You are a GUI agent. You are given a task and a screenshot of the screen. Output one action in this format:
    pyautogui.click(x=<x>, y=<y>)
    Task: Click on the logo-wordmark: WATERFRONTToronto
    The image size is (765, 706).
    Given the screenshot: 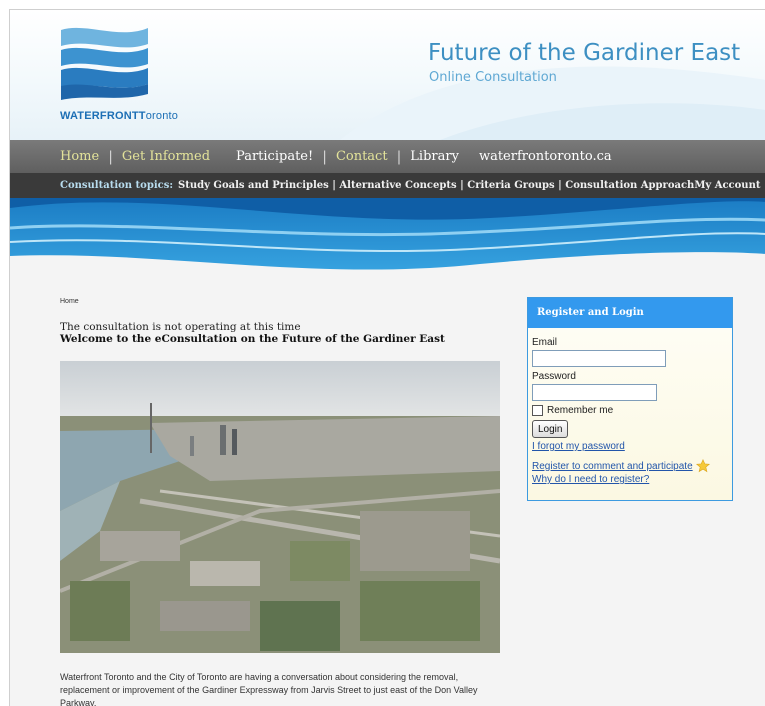 What is the action you would take?
    pyautogui.click(x=119, y=116)
    